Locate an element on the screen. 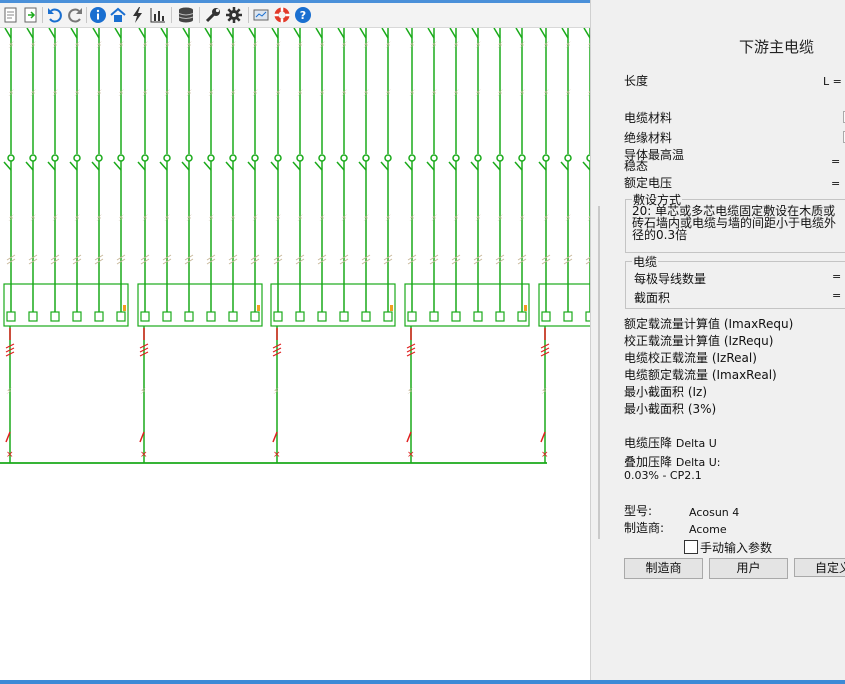 Image resolution: width=845 pixels, height=684 pixels. voltage-drop-label: 电缆压降 Delta U is located at coordinates (670, 444).